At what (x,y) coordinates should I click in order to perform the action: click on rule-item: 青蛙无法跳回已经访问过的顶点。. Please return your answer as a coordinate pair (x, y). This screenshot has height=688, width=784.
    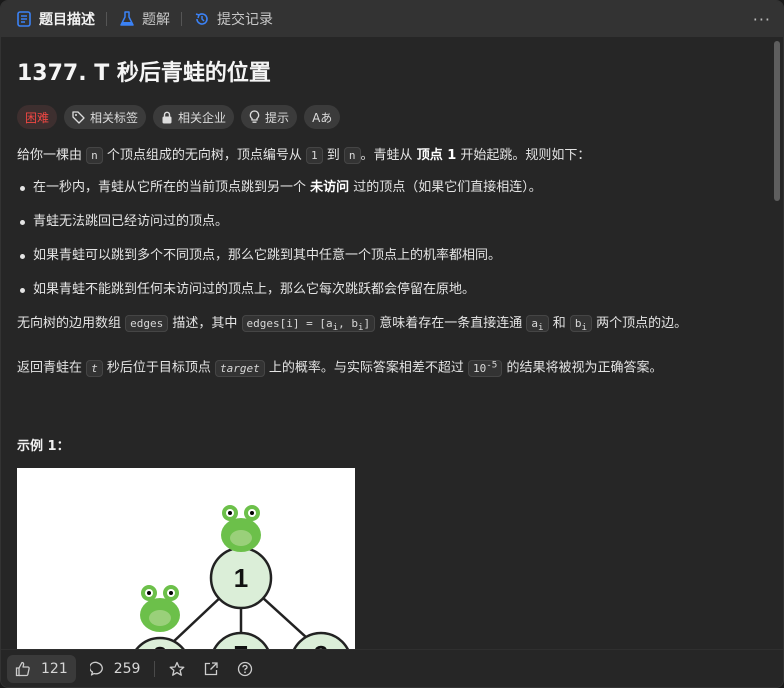
    Looking at the image, I should click on (386, 222).